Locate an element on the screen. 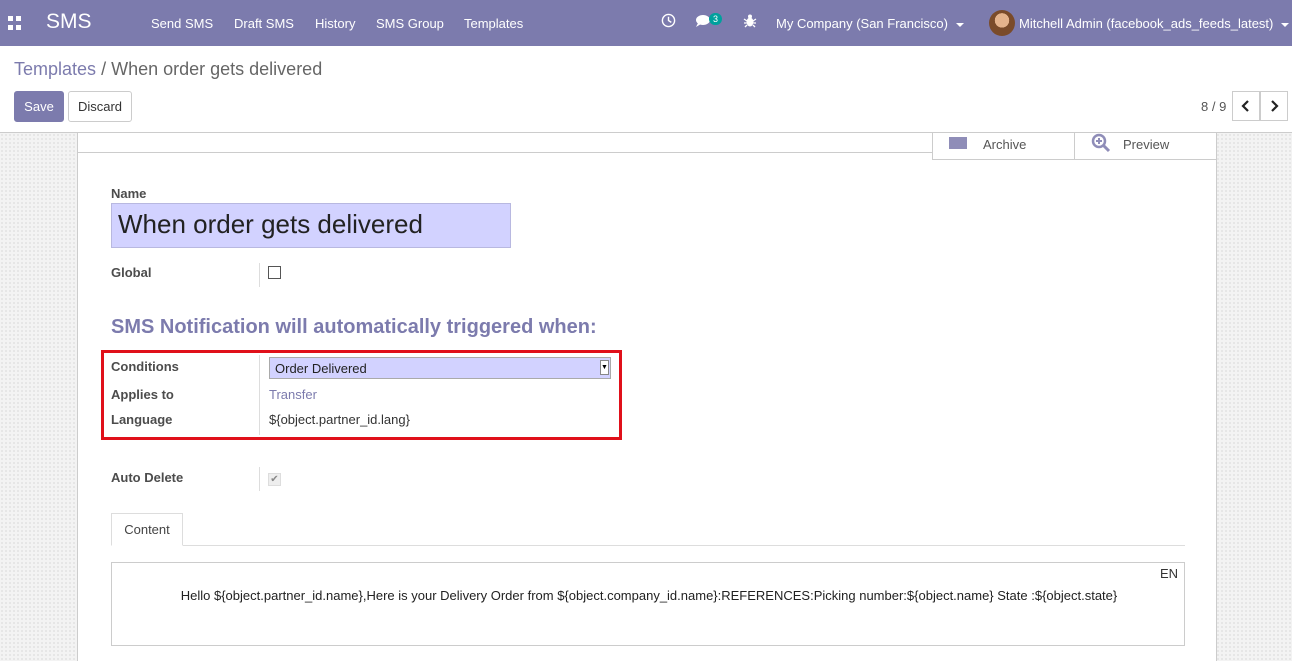 Image resolution: width=1292 pixels, height=661 pixels. conditions-value: Order Delivered is located at coordinates (321, 368).